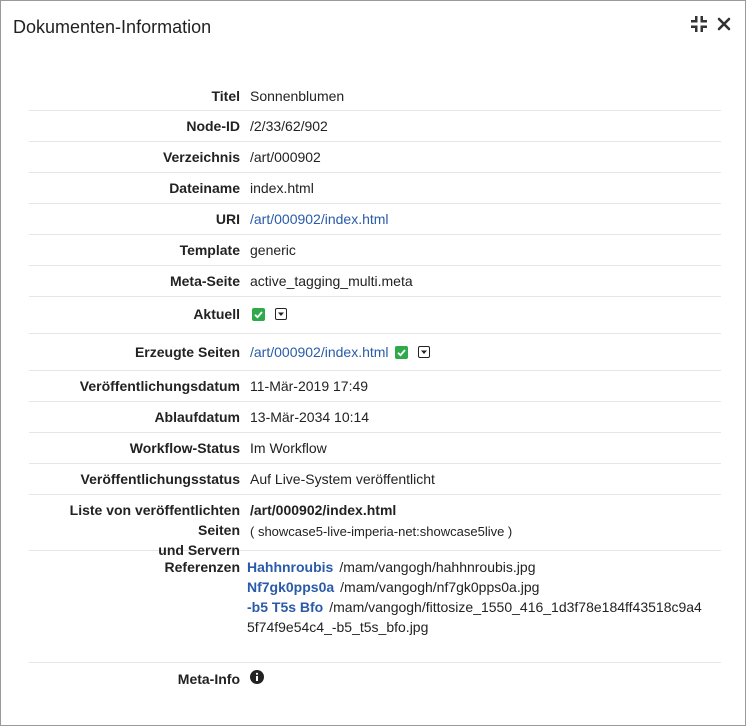 This screenshot has width=746, height=726. Describe the element at coordinates (290, 587) in the screenshot. I see `reference-name-link: Nf7gk0pps0a` at that location.